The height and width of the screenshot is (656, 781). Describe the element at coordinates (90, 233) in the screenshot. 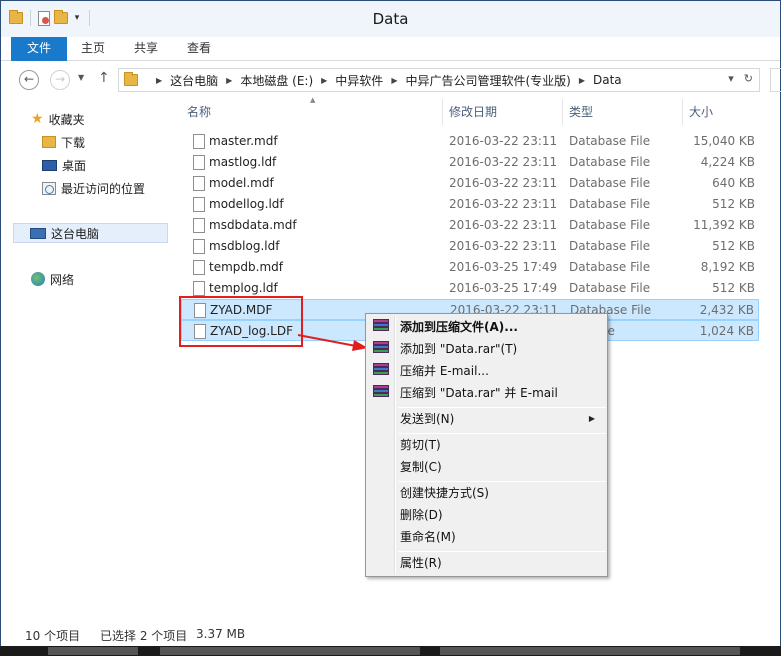

I see `nav-item-this-pc: 这台电脑` at that location.